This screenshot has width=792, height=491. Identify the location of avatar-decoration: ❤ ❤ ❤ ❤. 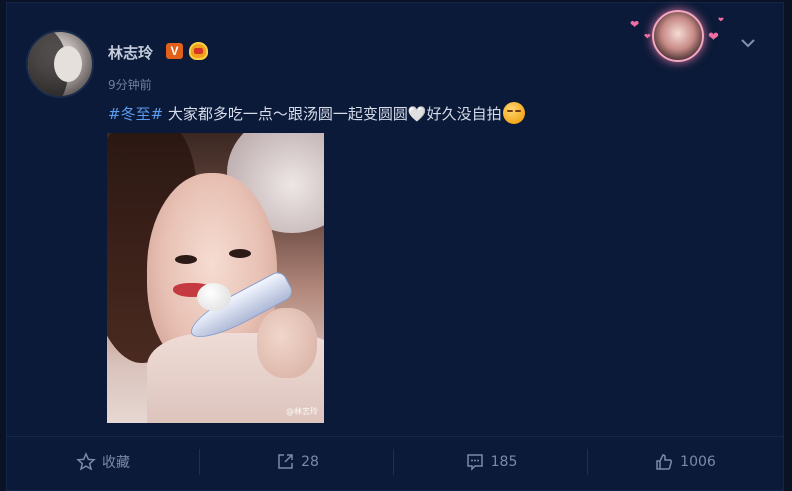
(678, 36).